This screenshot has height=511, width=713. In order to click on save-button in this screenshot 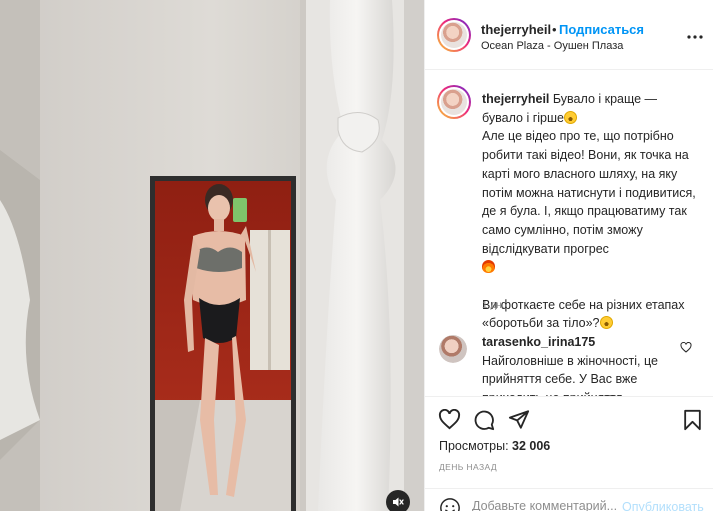, I will do `click(692, 421)`.